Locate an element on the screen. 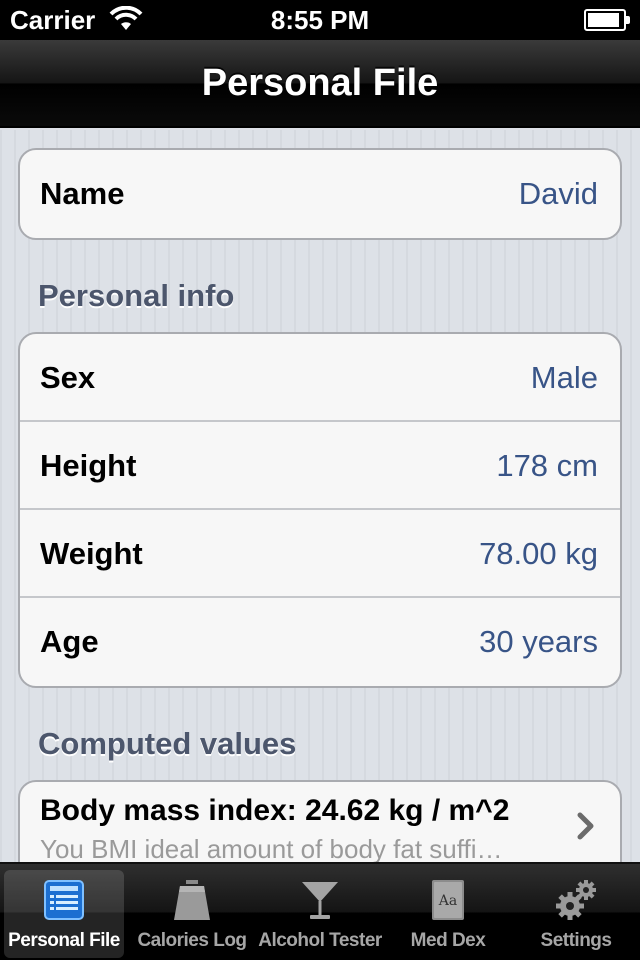 This screenshot has width=640, height=960. name-group: Name David is located at coordinates (320, 194).